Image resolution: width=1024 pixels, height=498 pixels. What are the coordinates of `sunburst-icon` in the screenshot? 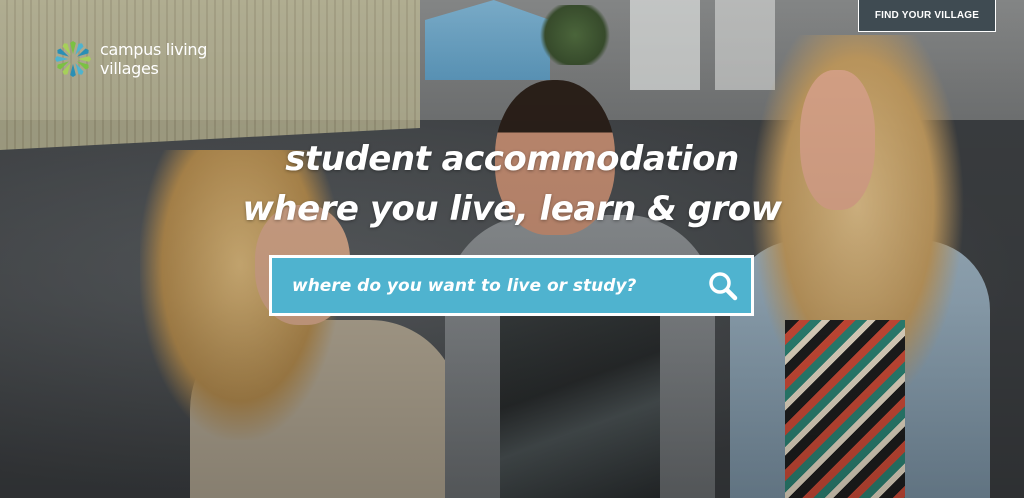 It's located at (73, 59).